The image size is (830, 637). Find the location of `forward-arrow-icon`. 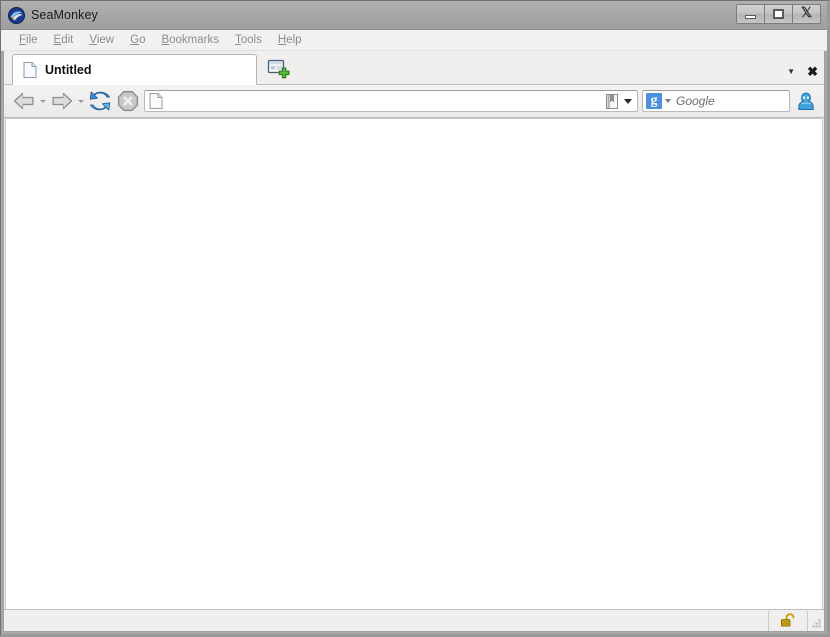

forward-arrow-icon is located at coordinates (62, 101).